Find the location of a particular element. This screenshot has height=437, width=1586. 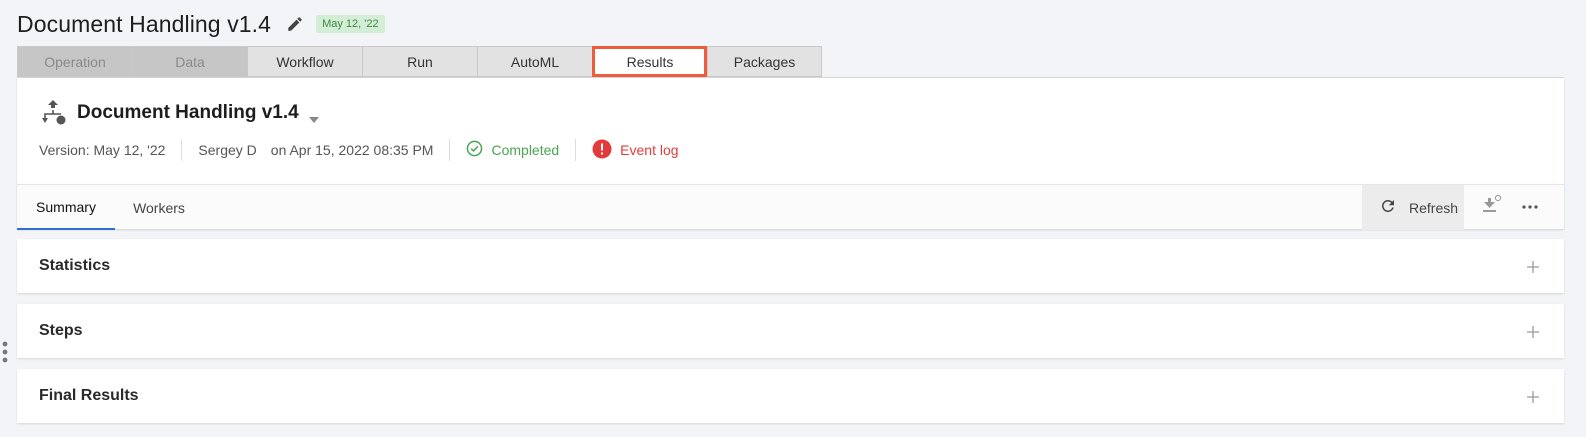

page-title: Document Handling v1.4 is located at coordinates (144, 23).